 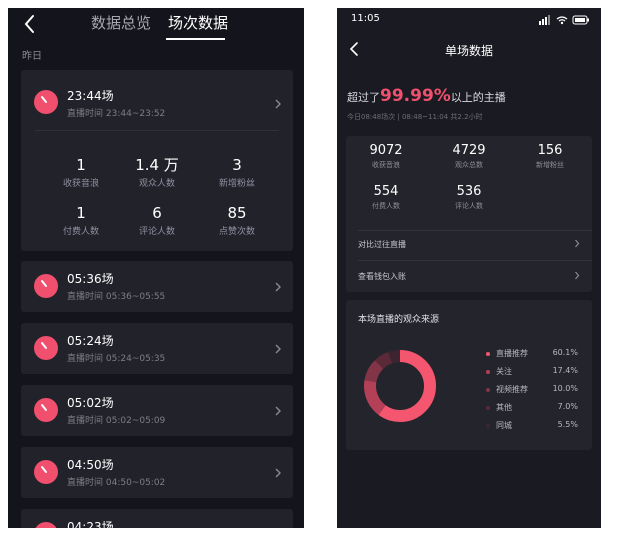 I want to click on stat-item: 554 付费人数, so click(x=386, y=197).